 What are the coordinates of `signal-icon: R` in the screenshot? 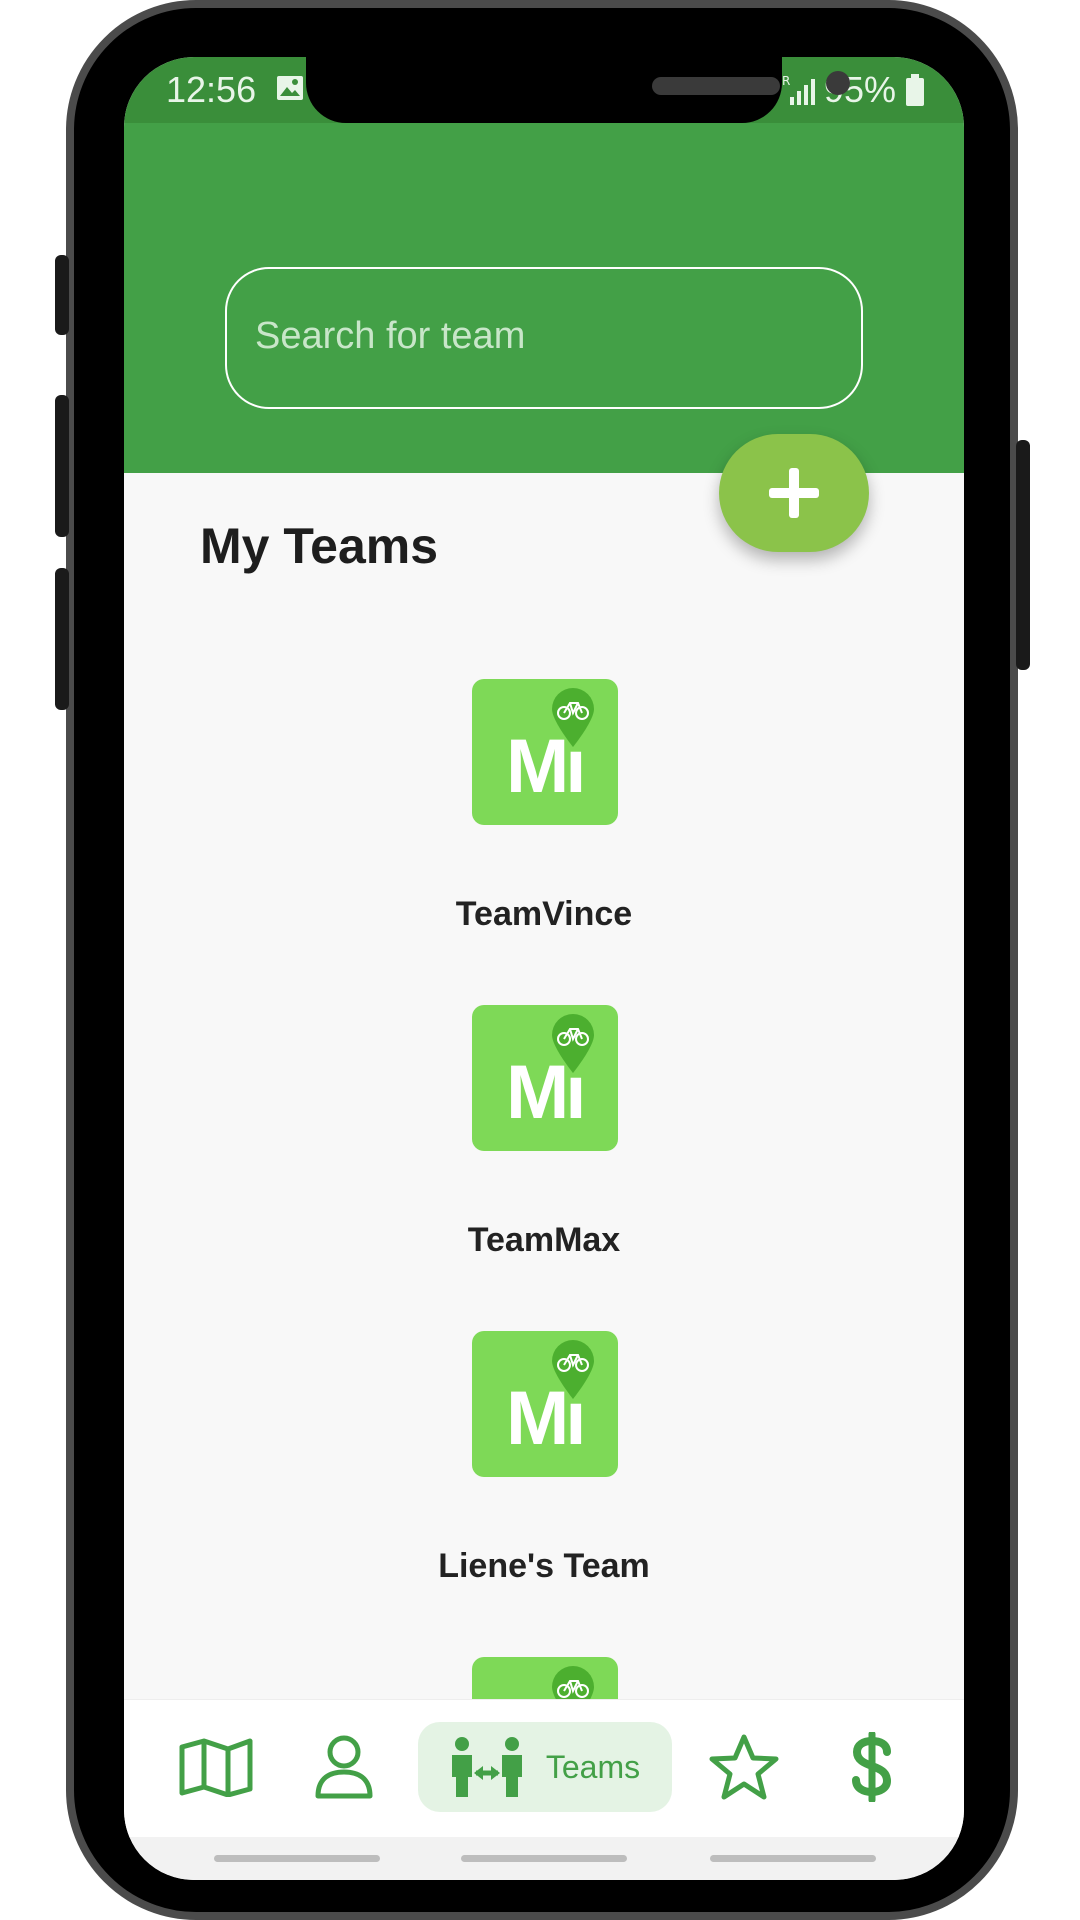 It's located at (798, 89).